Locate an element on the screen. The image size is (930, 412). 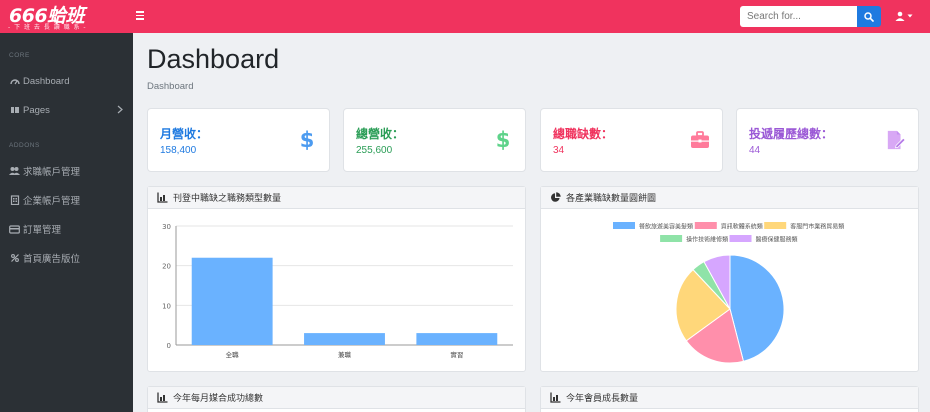
breadcrumb: Dashboard is located at coordinates (170, 86).